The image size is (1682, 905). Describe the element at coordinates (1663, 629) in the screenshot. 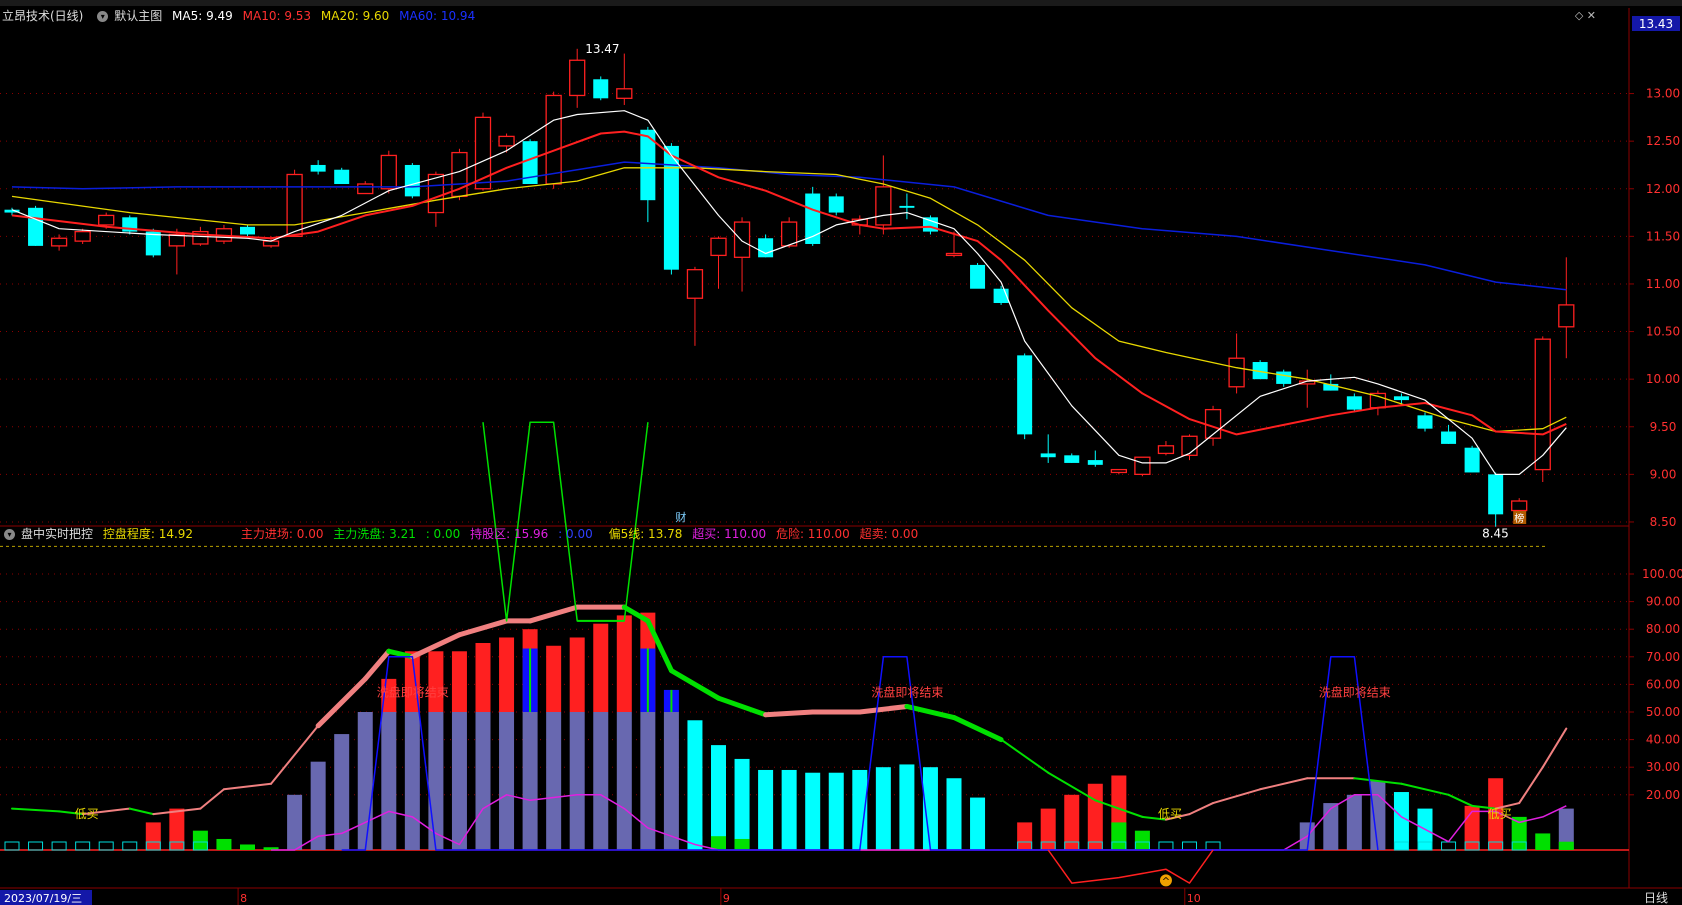

I see `ind-axis-label: 80.00` at that location.